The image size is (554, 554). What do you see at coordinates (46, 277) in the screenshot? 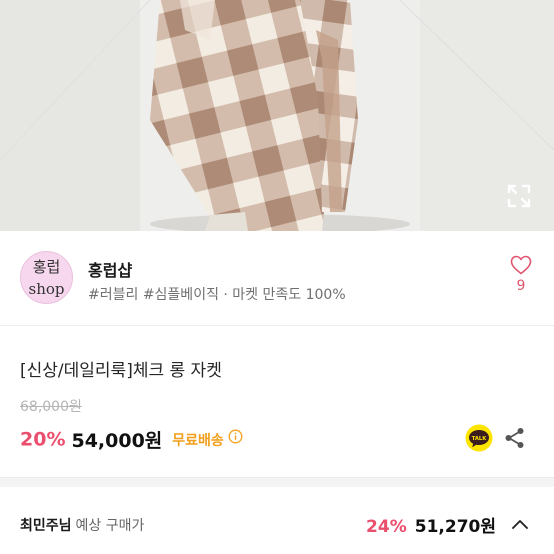
I see `shop-avatar: 홍럽 shop` at bounding box center [46, 277].